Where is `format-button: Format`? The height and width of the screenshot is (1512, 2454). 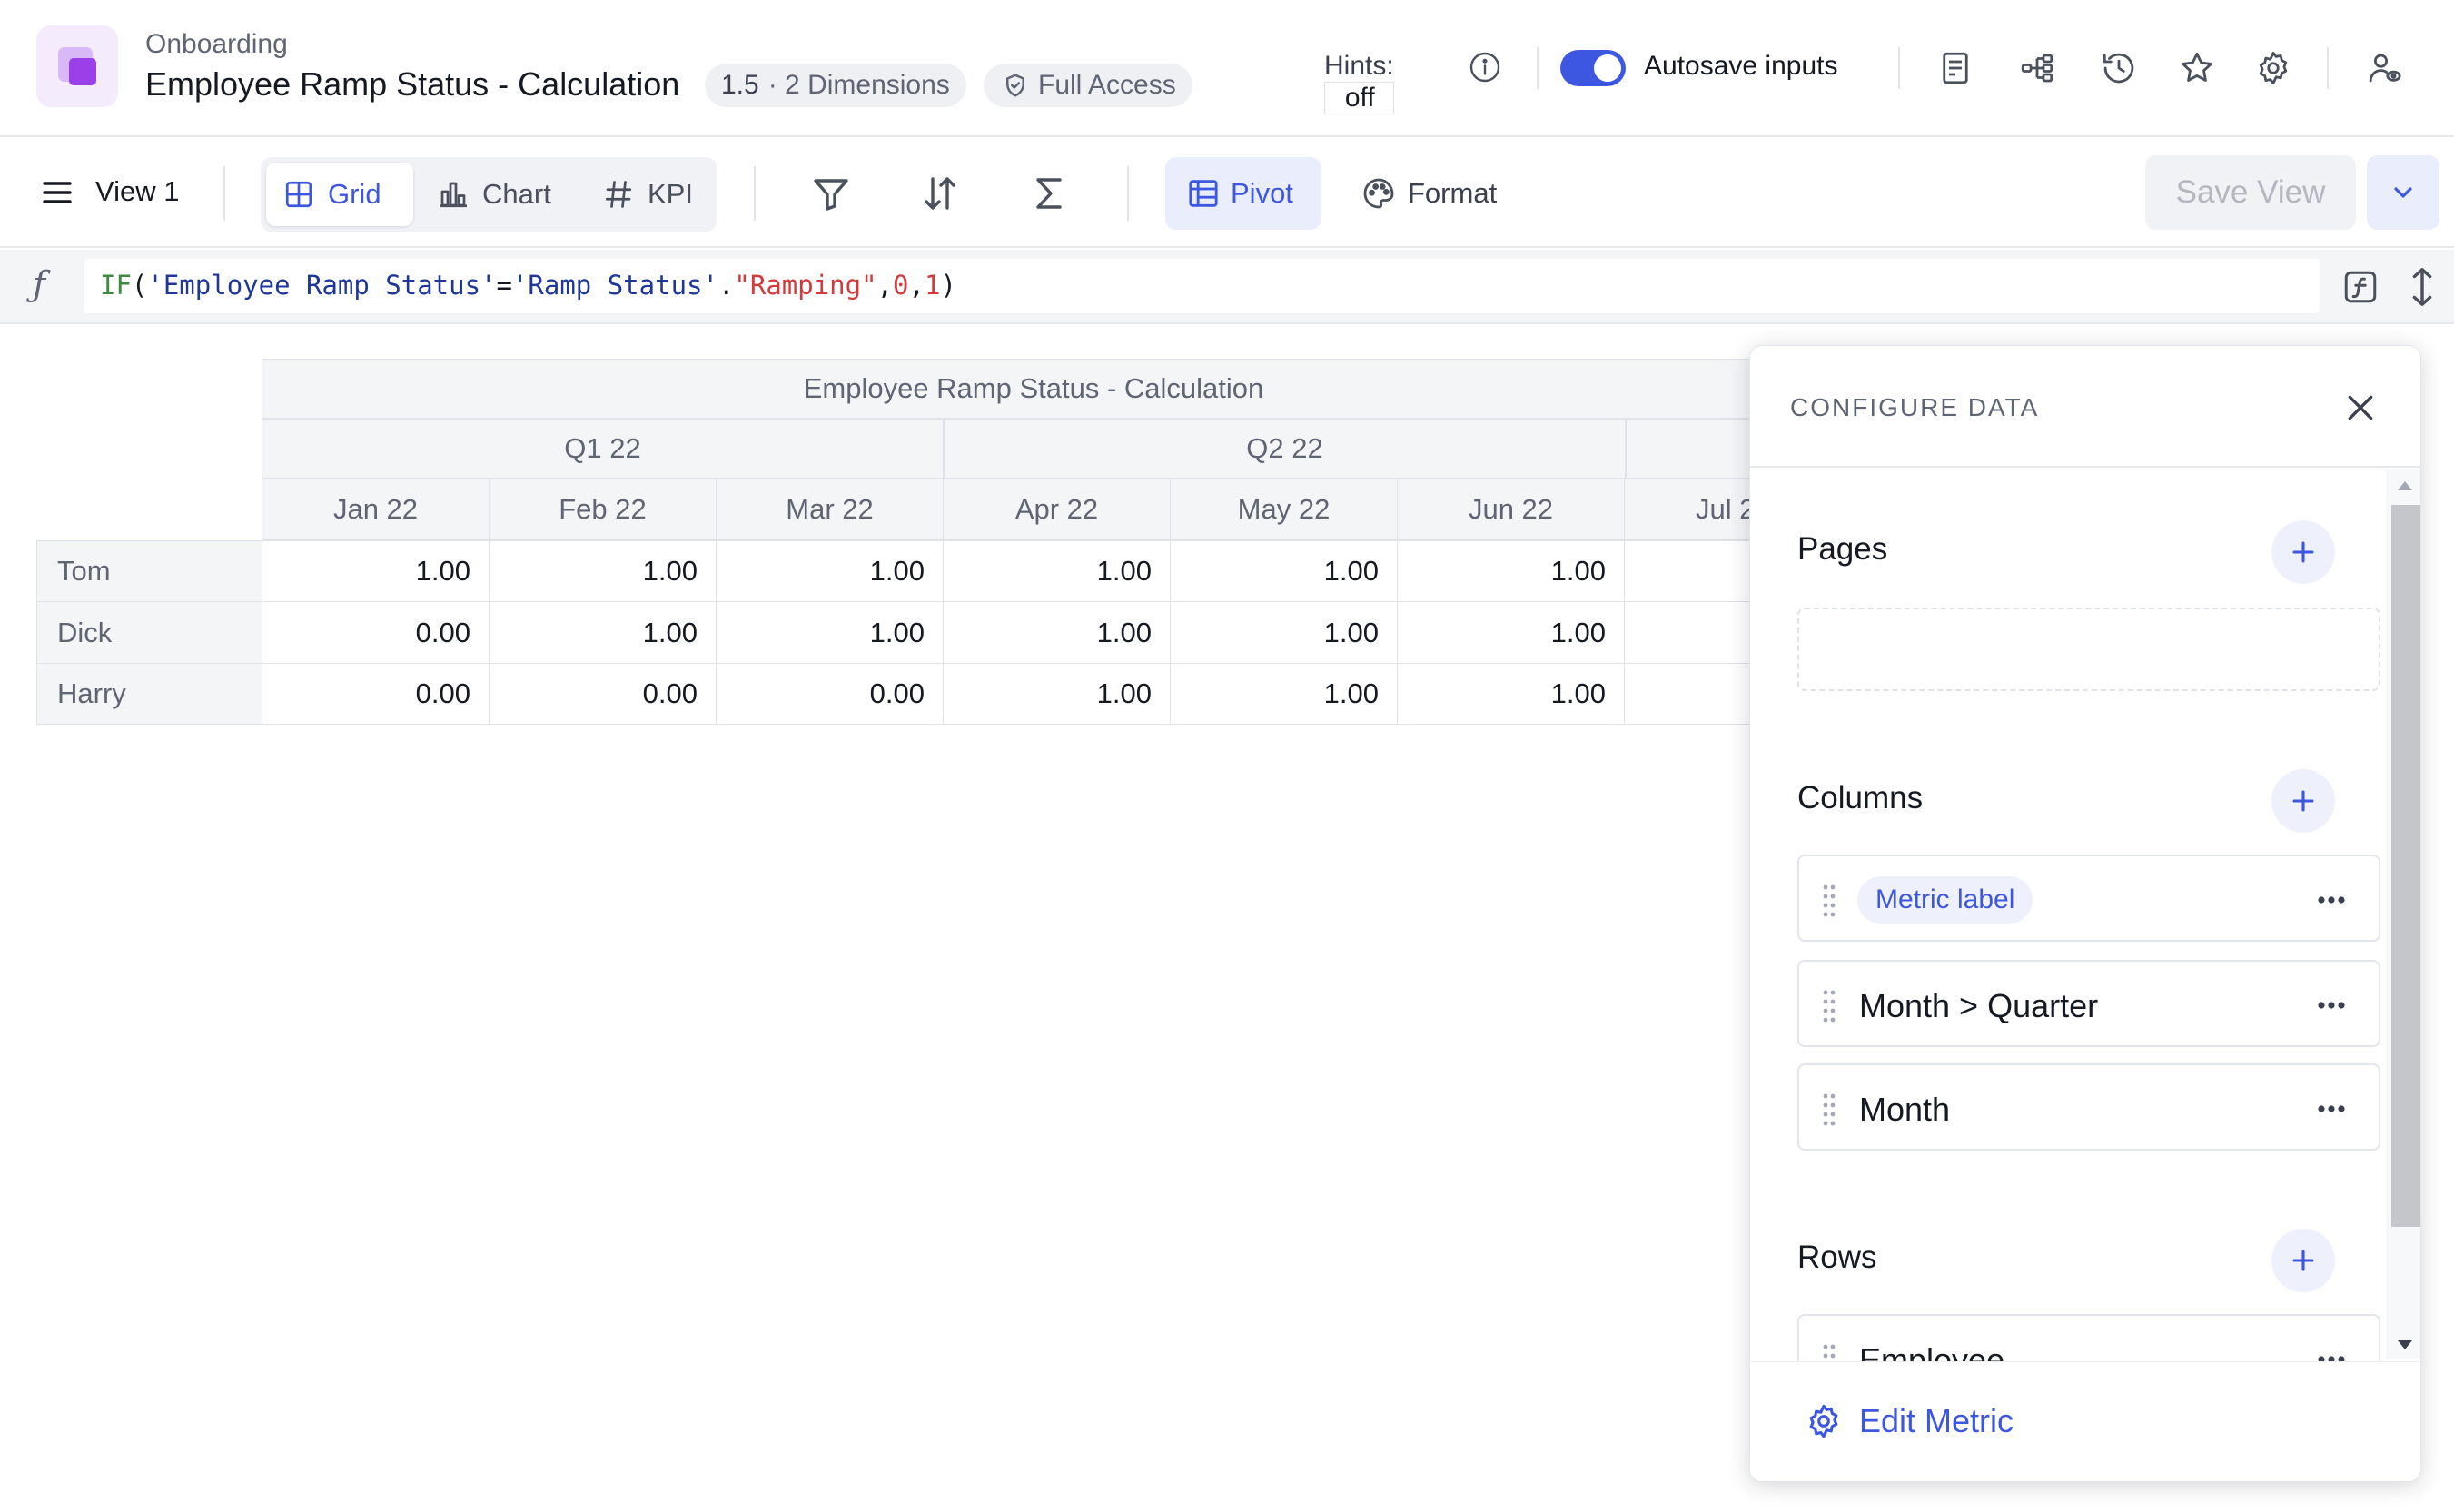
format-button: Format is located at coordinates (1429, 194).